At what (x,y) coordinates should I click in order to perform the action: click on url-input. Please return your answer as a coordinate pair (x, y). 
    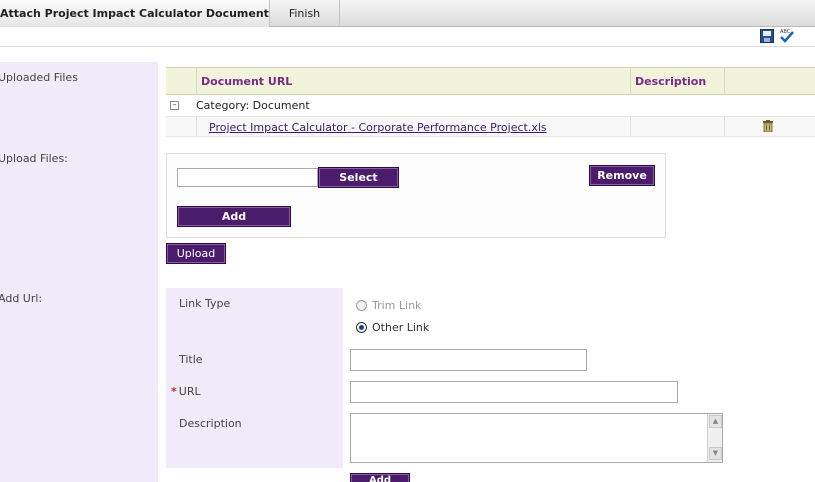
    Looking at the image, I should click on (514, 392).